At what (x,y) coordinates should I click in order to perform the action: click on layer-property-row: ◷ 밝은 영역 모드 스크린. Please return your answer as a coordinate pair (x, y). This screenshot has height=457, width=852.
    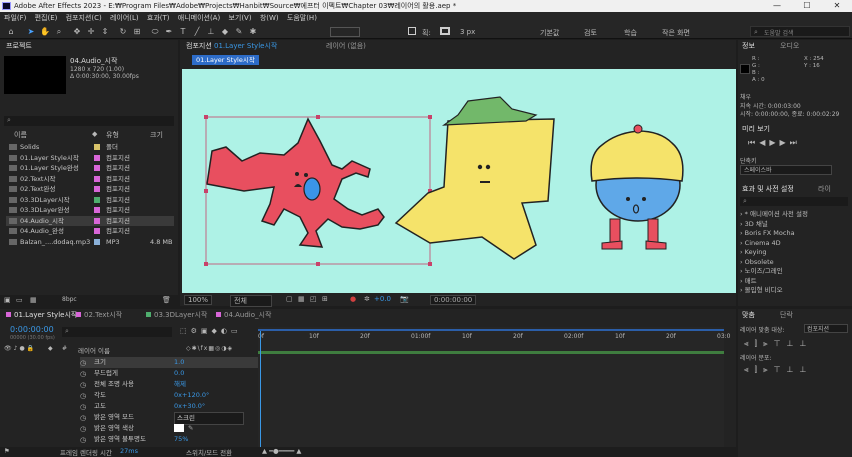
    Looking at the image, I should click on (170, 418).